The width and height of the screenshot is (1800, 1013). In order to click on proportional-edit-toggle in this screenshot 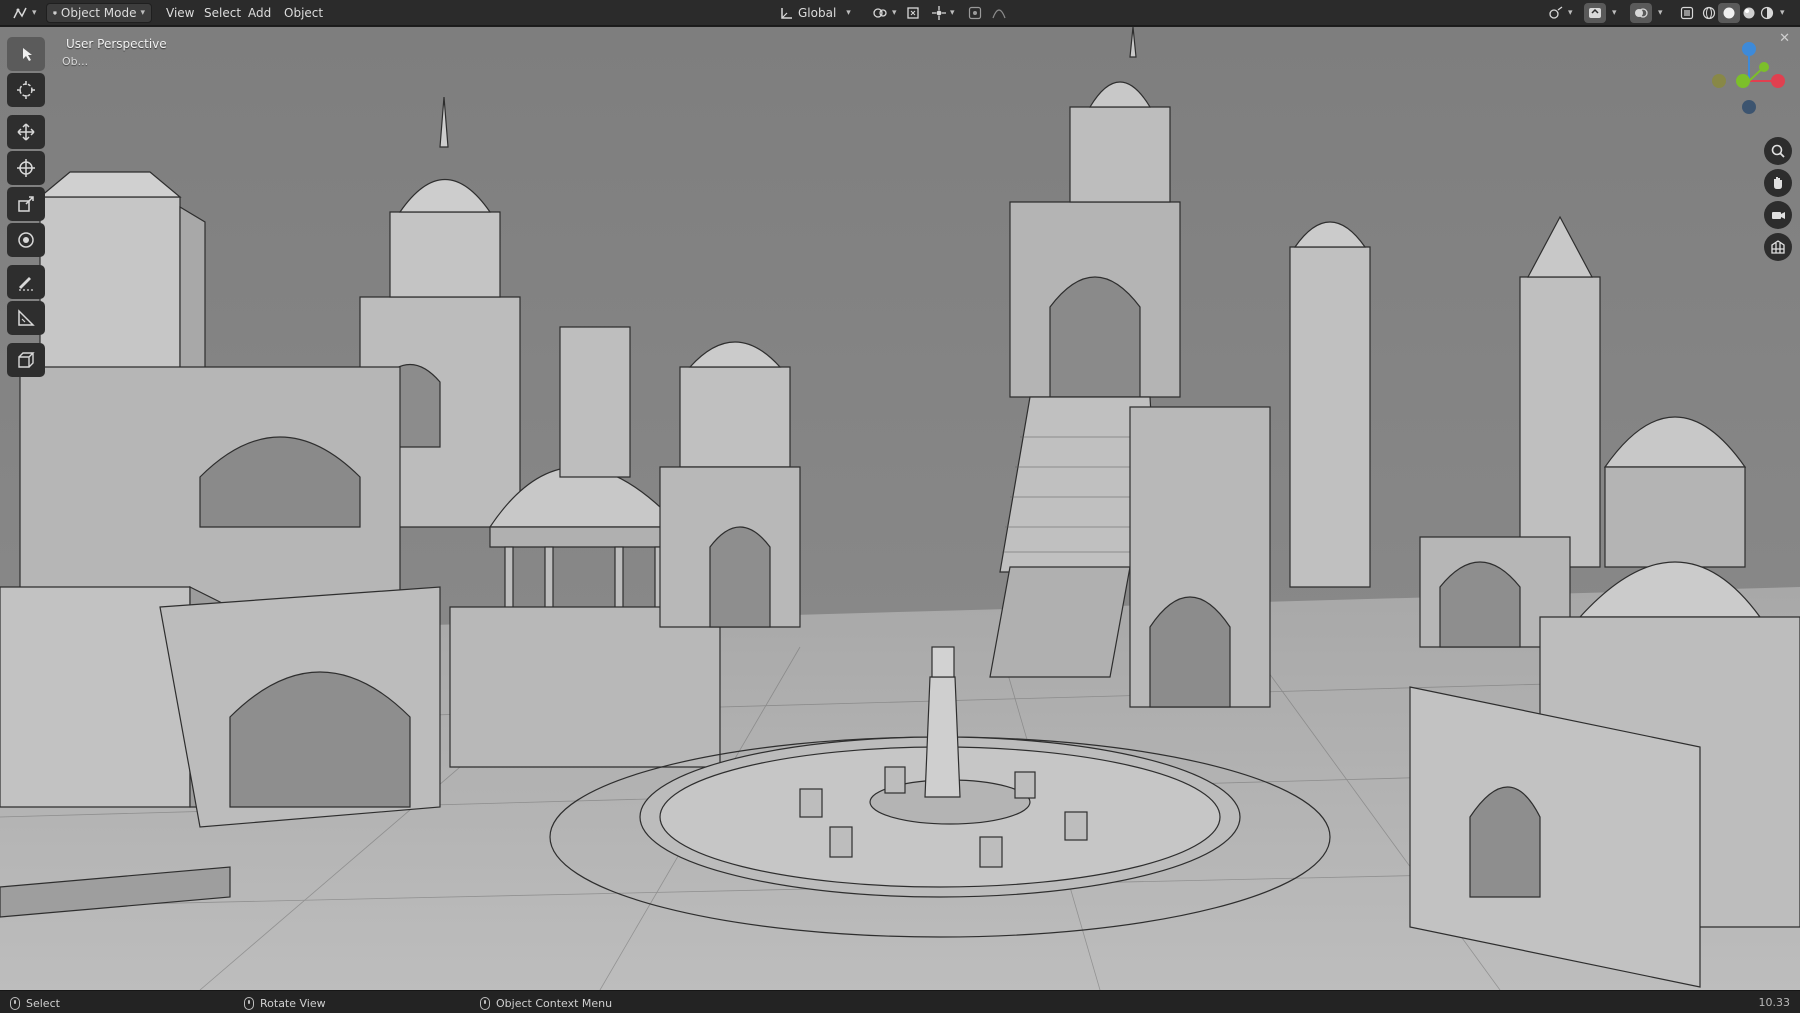, I will do `click(975, 13)`.